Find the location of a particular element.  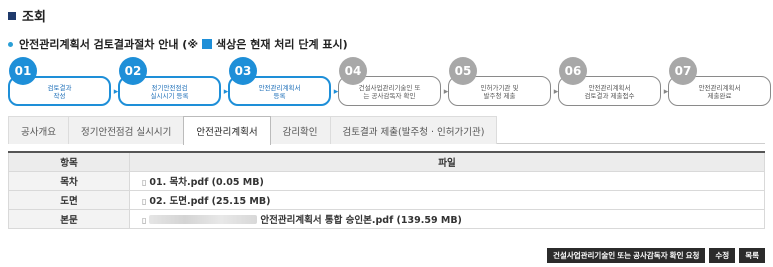

table-row: 목차 ▯ 01. 목차.pdf (0.05 MB) is located at coordinates (386, 180).